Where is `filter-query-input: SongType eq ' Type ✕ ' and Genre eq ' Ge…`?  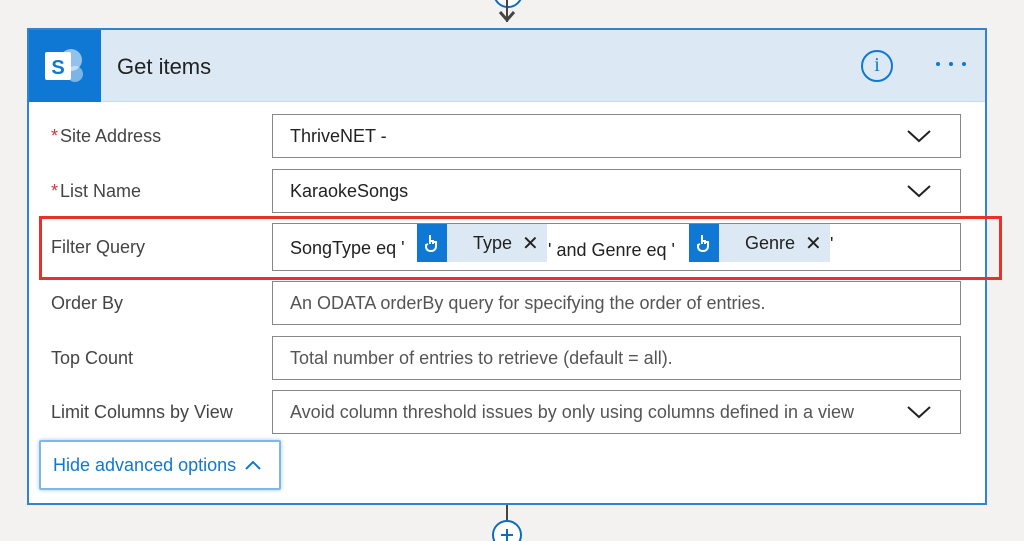 filter-query-input: SongType eq ' Type ✕ ' and Genre eq ' Ge… is located at coordinates (616, 247).